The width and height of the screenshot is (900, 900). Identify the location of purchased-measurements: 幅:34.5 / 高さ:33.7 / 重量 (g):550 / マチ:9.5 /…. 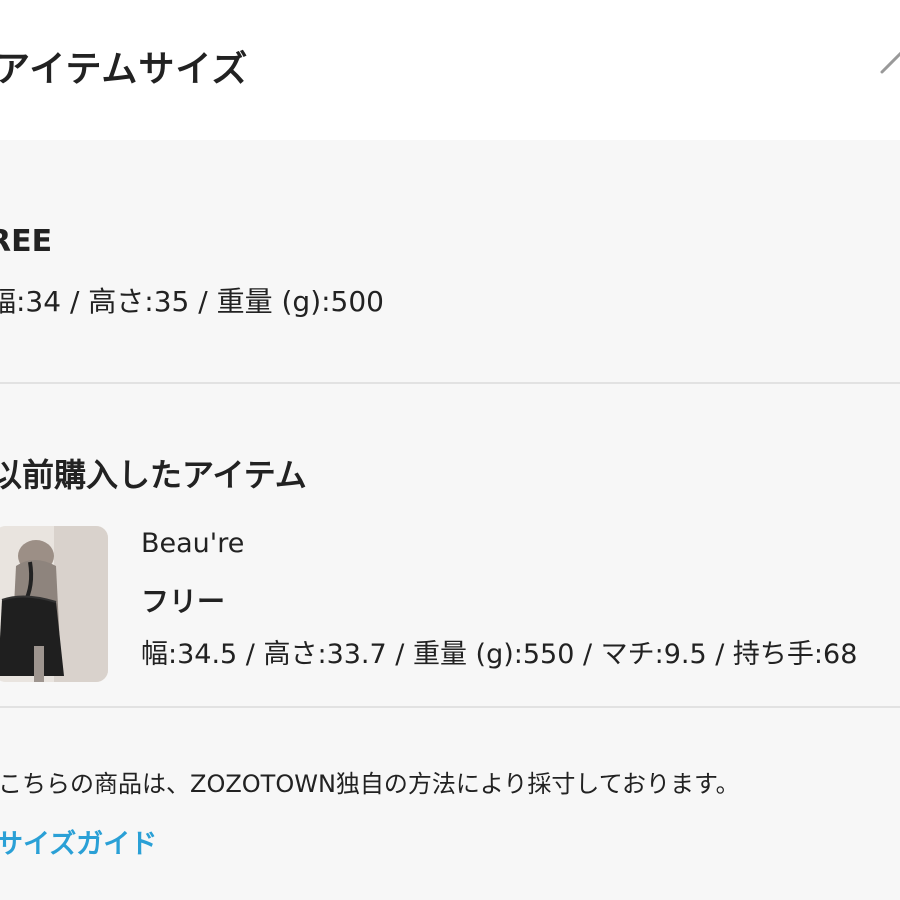
(499, 654).